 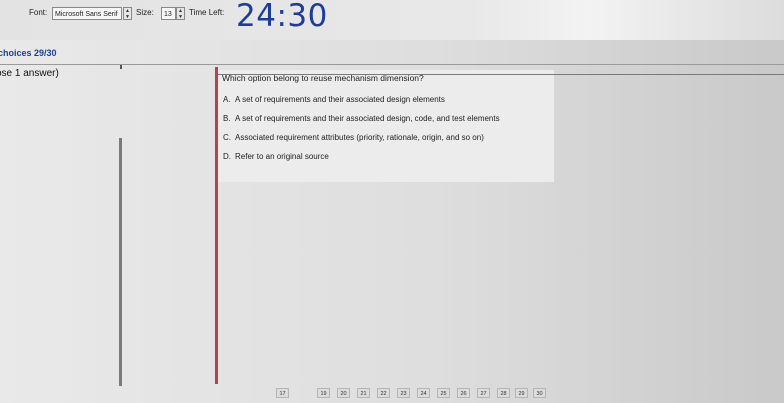 I want to click on page-button: 22, so click(x=383, y=393).